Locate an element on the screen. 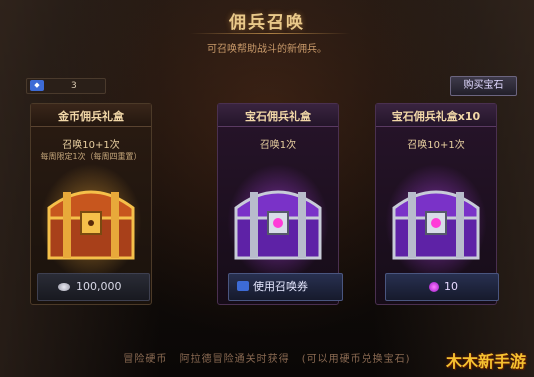 The image size is (534, 377). page-title: 佣兵召唤 is located at coordinates (267, 23).